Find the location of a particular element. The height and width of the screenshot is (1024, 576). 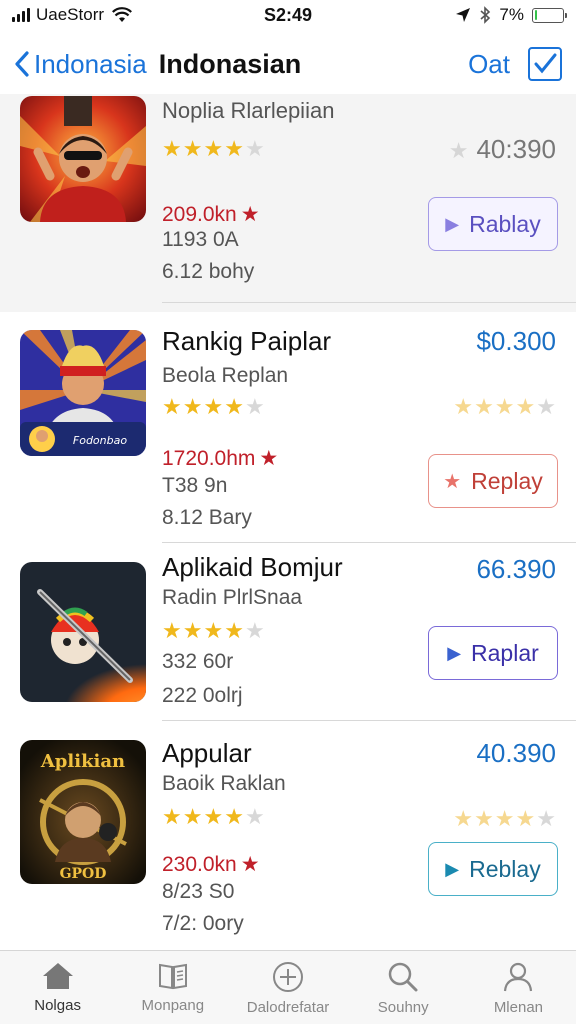

back-button: Indonasia is located at coordinates (80, 64).